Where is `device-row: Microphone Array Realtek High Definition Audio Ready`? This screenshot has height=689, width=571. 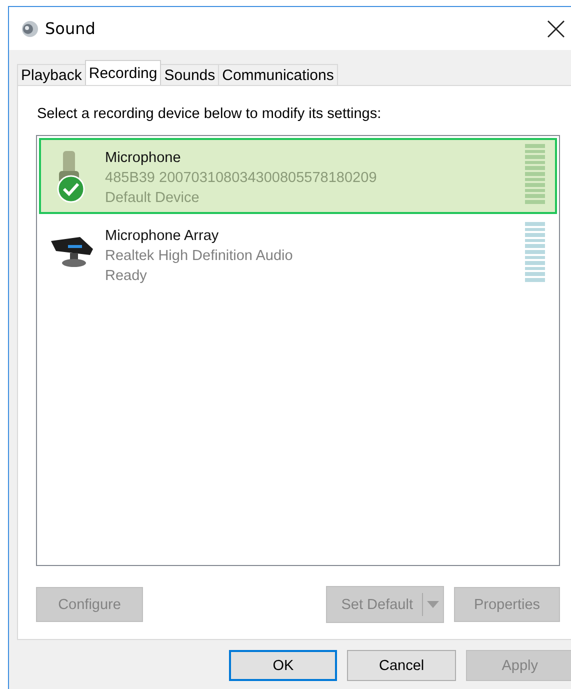
device-row: Microphone Array Realtek High Definition Audio Ready is located at coordinates (298, 254).